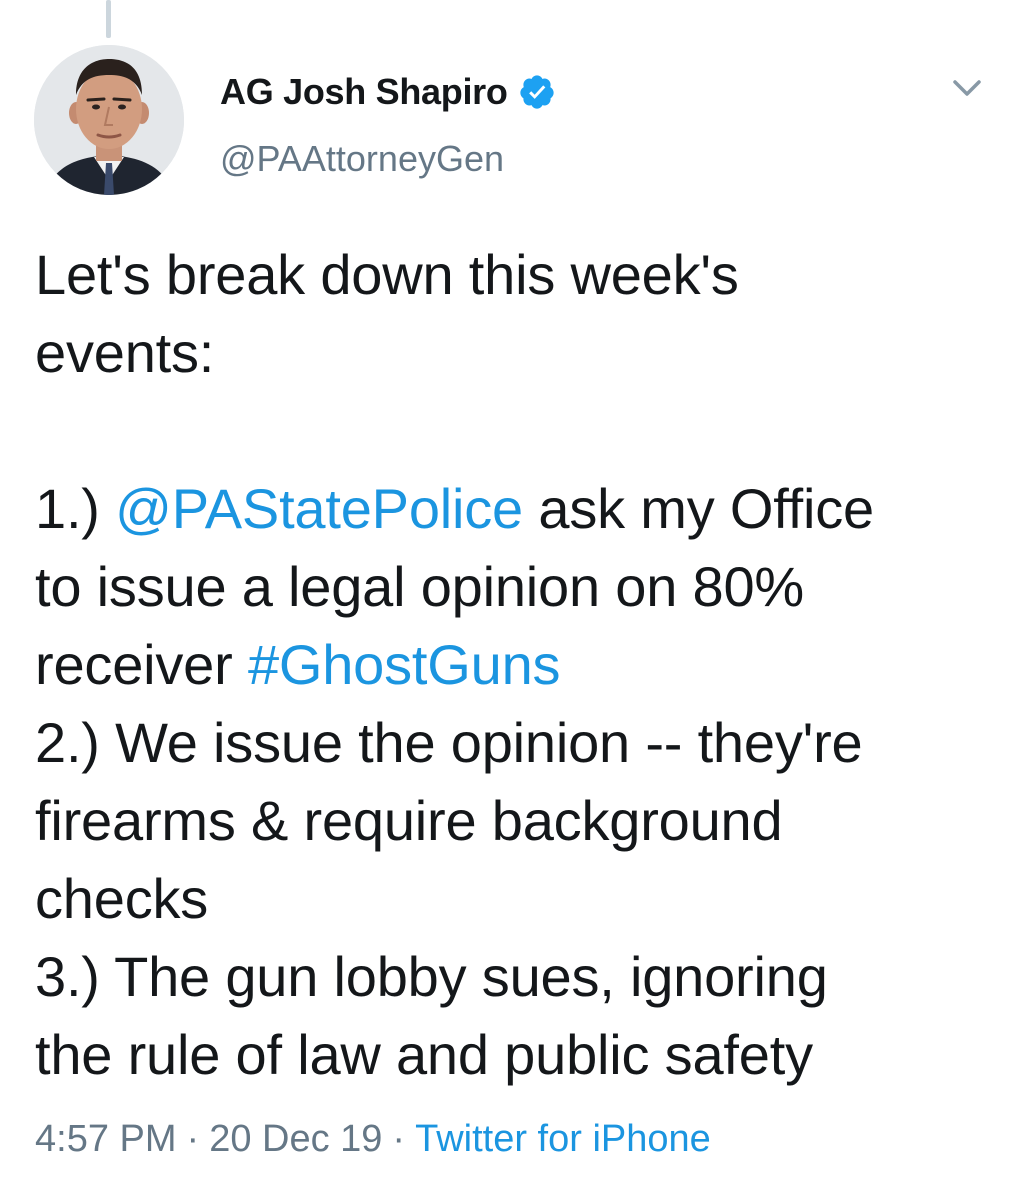  What do you see at coordinates (449, 742) in the screenshot?
I see `tweet-line: 2.) We issue the opinion -- they're` at bounding box center [449, 742].